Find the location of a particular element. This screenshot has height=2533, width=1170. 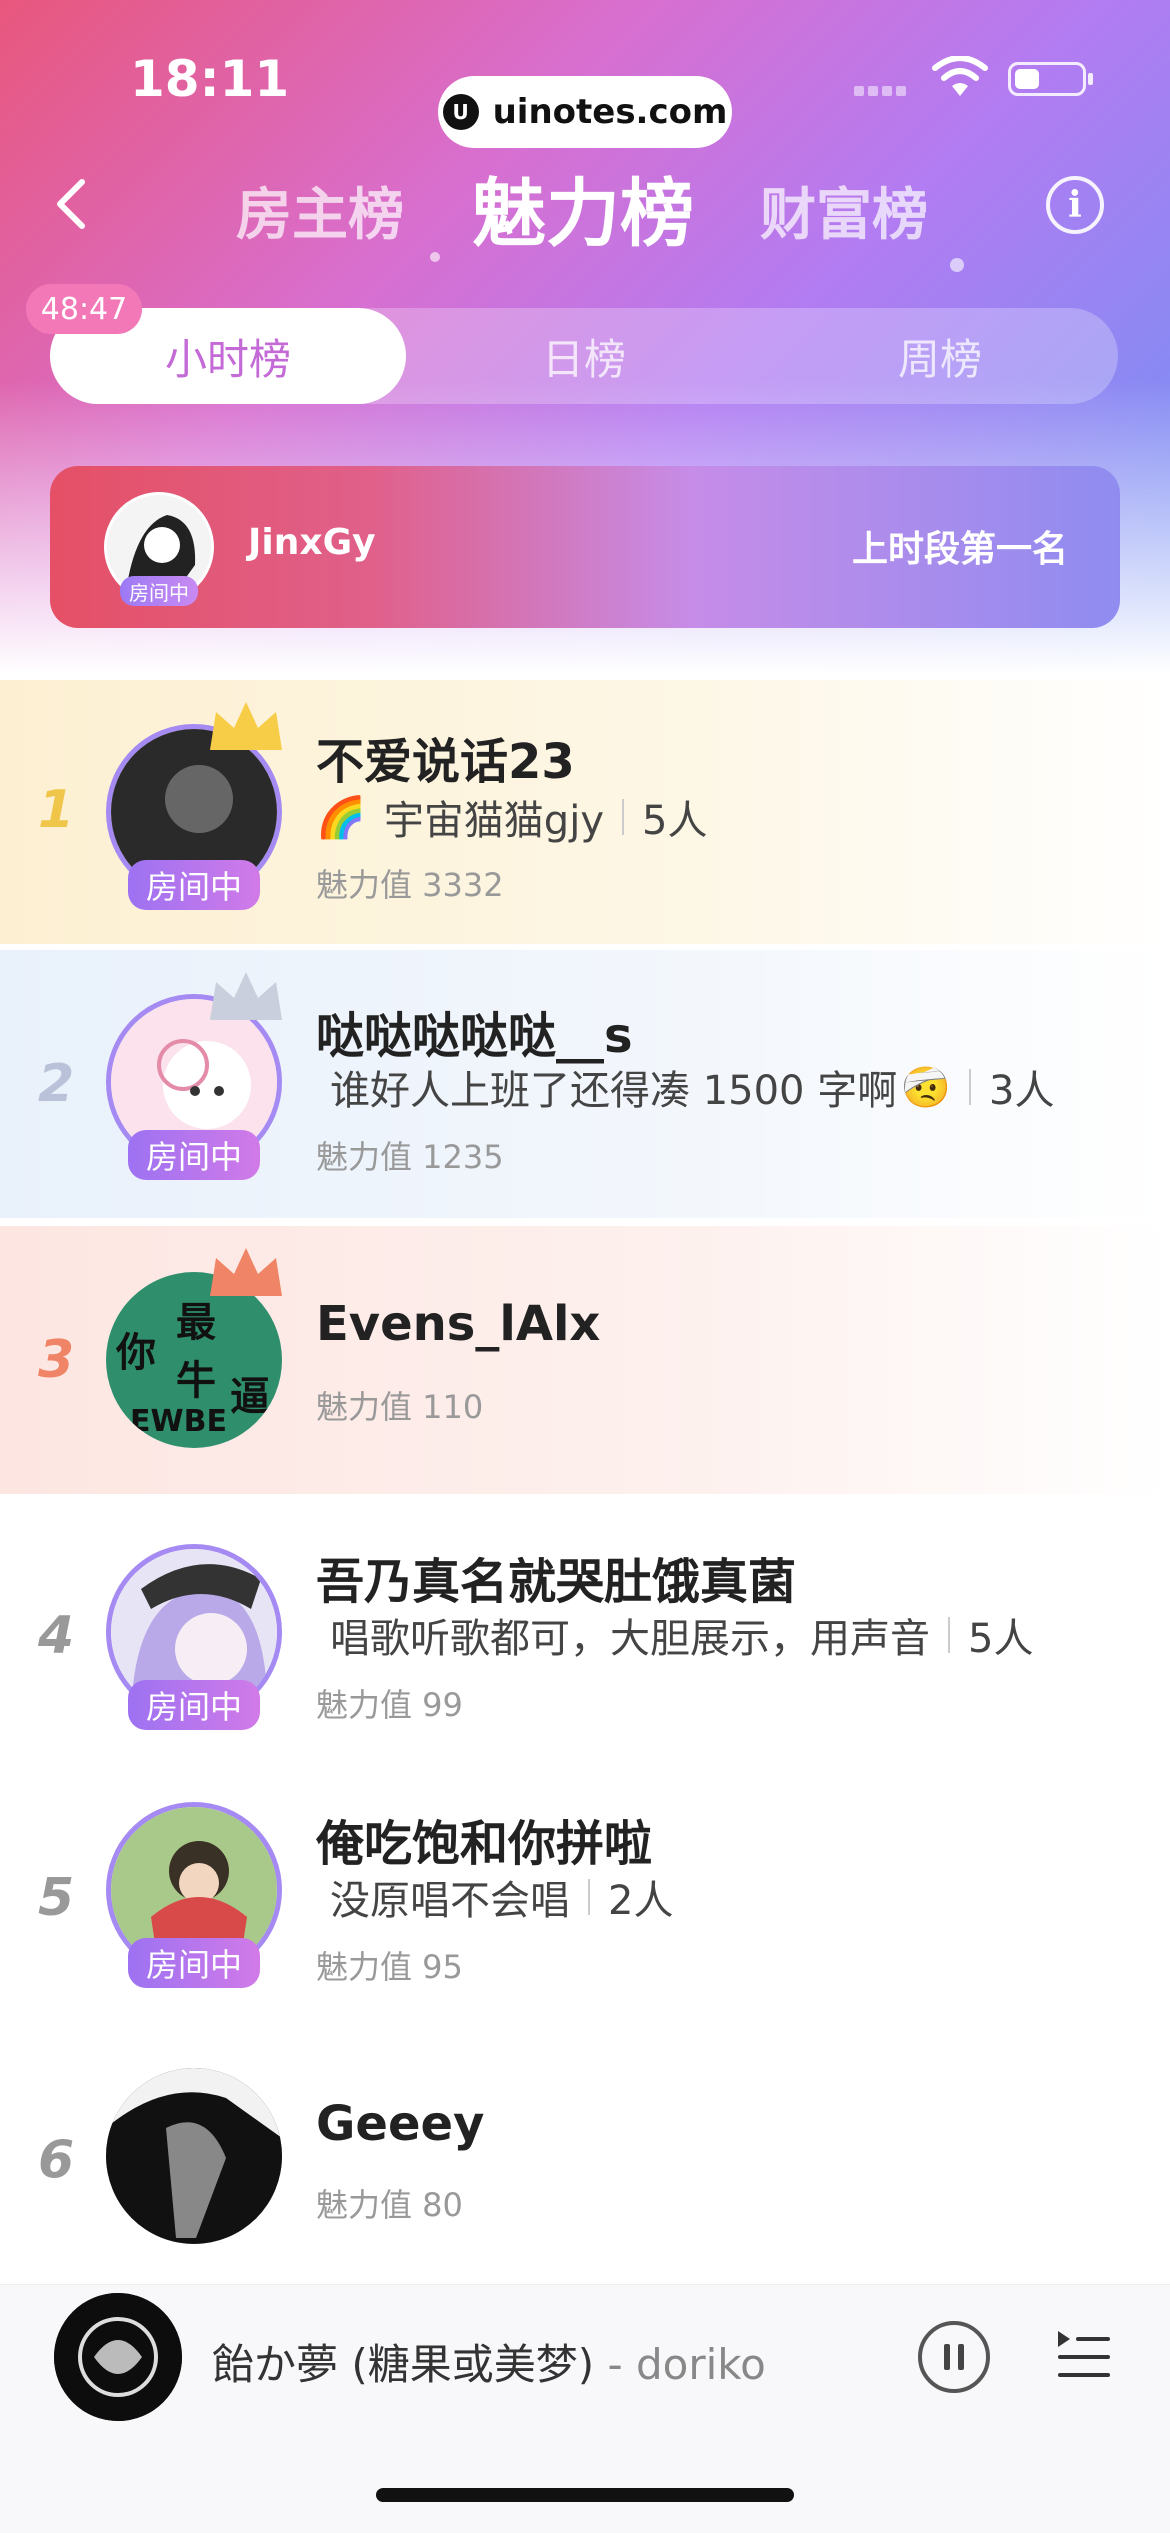

period-segment-control: 小时榜 日榜 周榜 is located at coordinates (584, 356).